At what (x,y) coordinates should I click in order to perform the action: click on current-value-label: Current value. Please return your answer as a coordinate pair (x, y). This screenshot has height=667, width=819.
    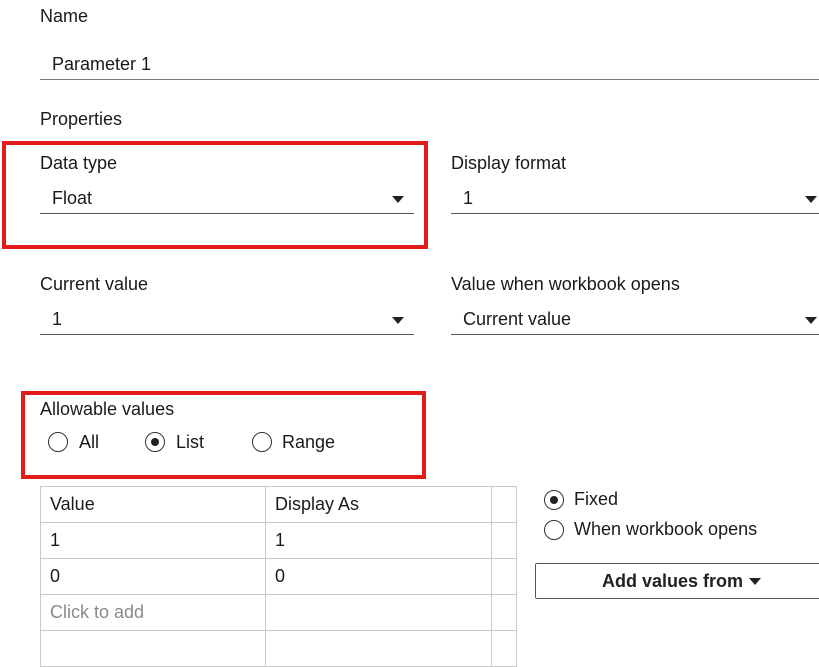
    Looking at the image, I should click on (94, 284).